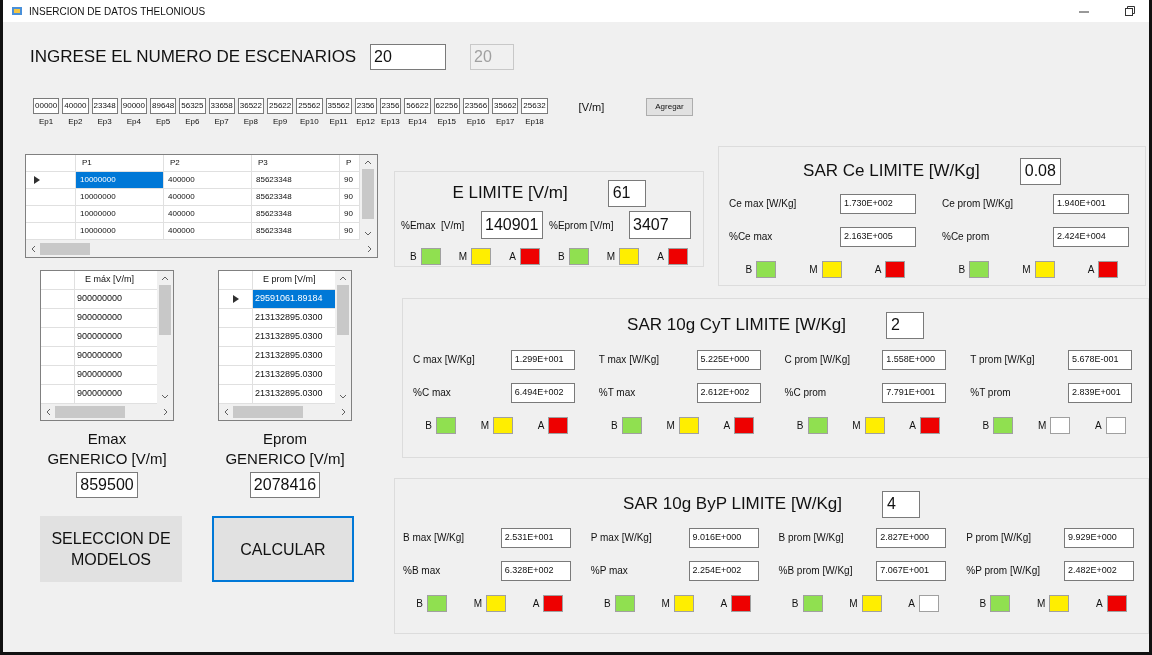 This screenshot has height=655, width=1152. What do you see at coordinates (446, 106) in the screenshot?
I see `ep-field: 62256` at bounding box center [446, 106].